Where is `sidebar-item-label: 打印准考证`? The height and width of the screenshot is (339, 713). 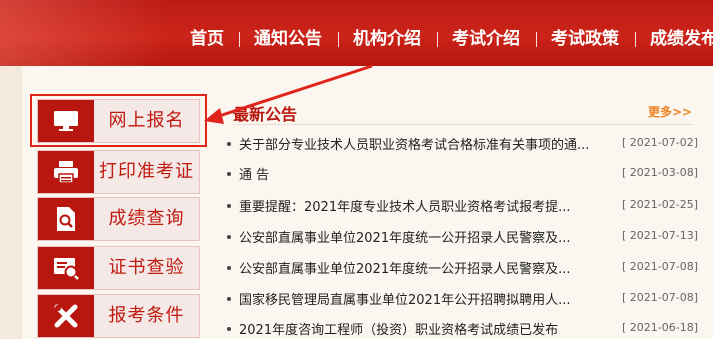 sidebar-item-label: 打印准考证 is located at coordinates (146, 171).